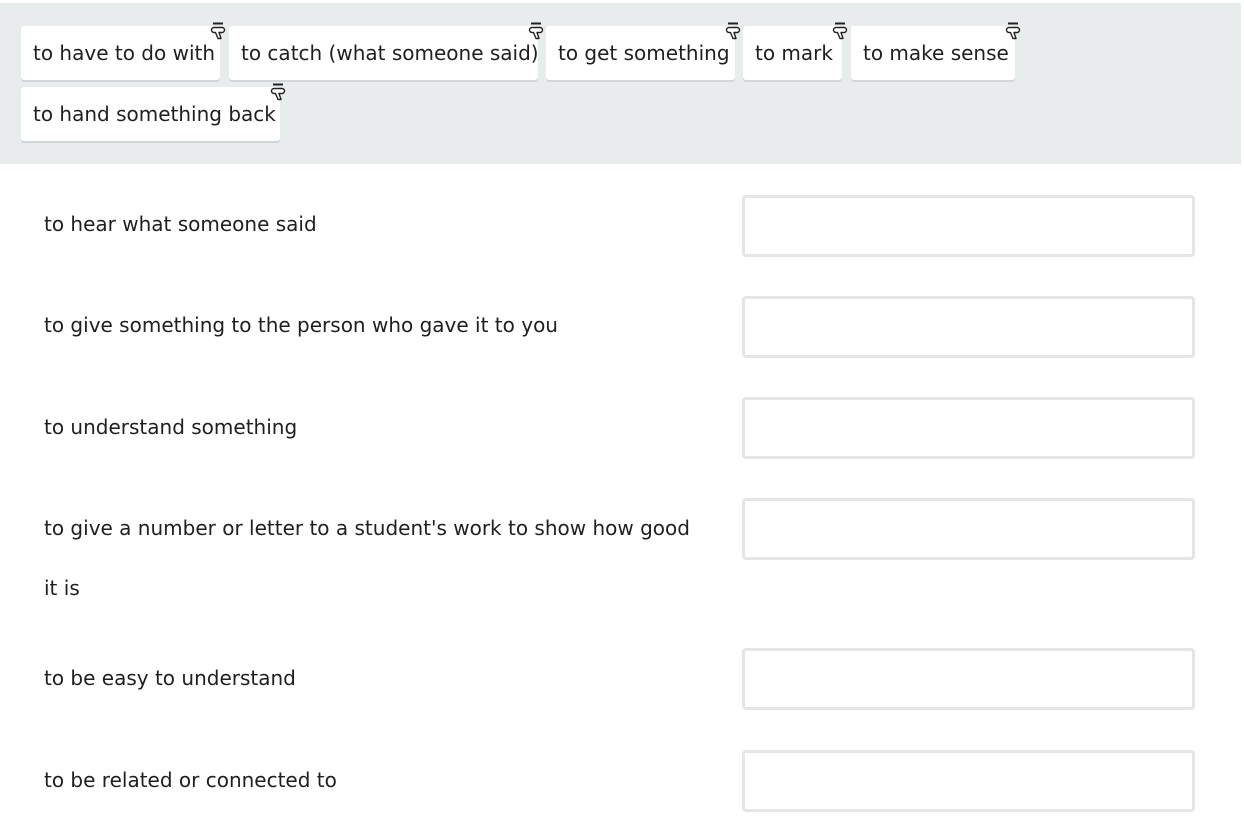  I want to click on chip-label: to hand something back, so click(154, 114).